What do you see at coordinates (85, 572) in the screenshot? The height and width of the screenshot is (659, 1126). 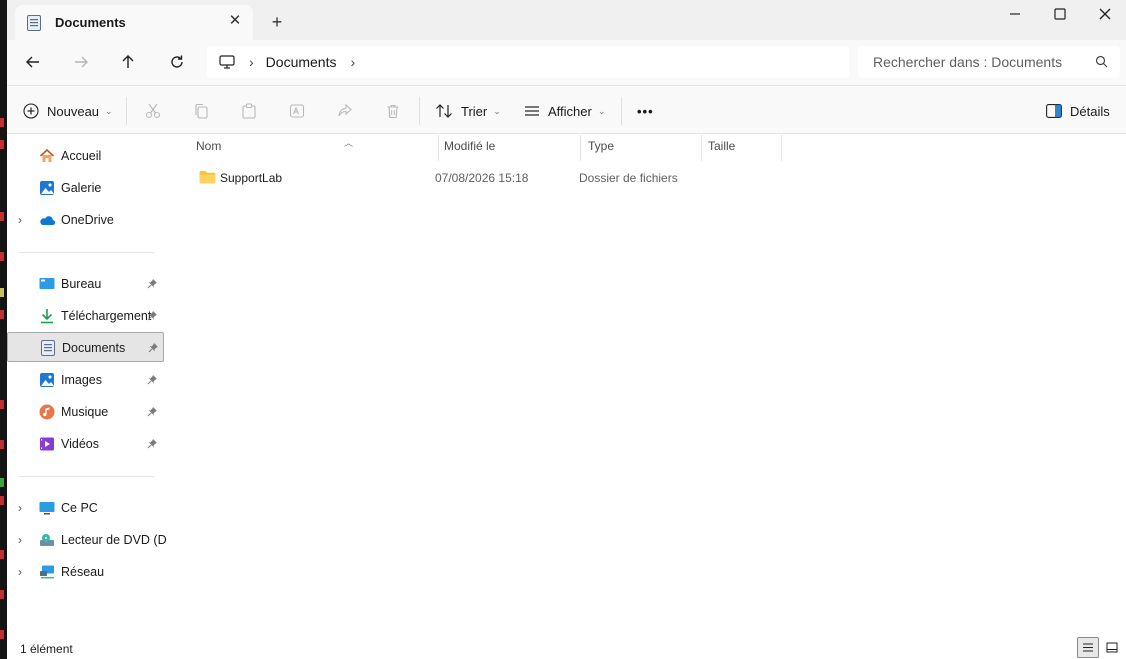 I see `nav-item-network: › Réseau` at bounding box center [85, 572].